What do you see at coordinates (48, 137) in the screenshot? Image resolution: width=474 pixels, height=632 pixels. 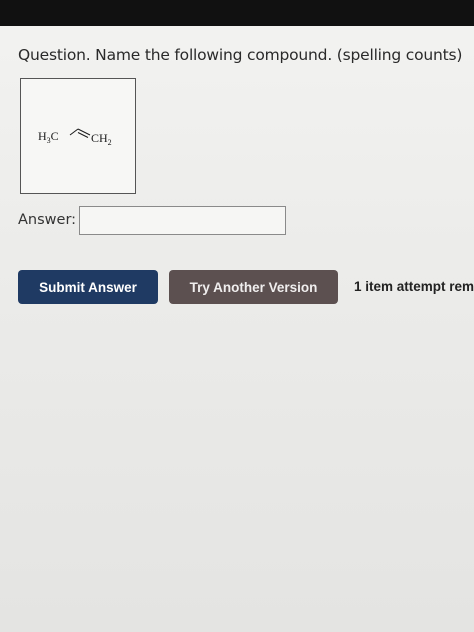 I see `structure-h3c-label: H3C` at bounding box center [48, 137].